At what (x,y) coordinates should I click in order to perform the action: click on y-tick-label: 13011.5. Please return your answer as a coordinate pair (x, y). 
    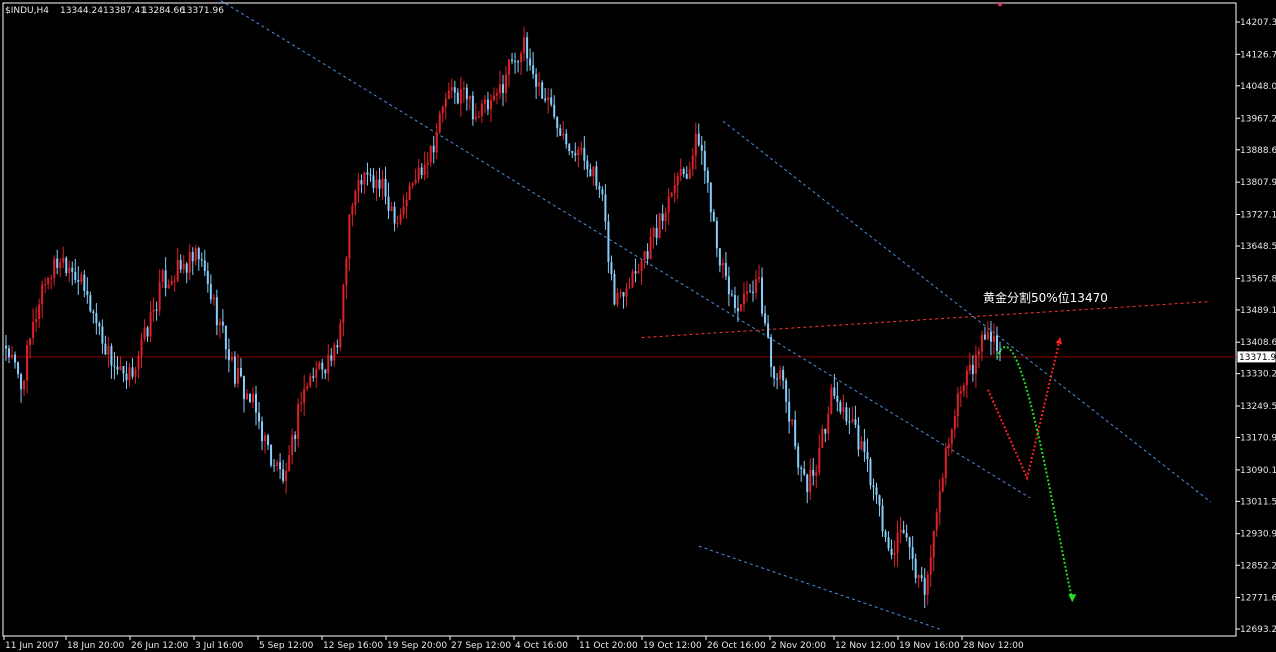
    Looking at the image, I should click on (1258, 502).